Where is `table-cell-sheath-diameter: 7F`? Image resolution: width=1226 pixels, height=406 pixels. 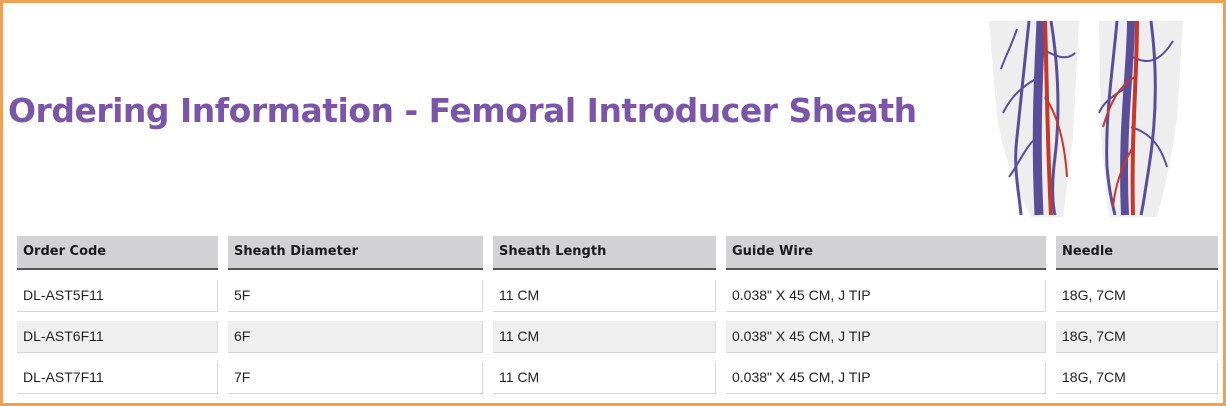 table-cell-sheath-diameter: 7F is located at coordinates (355, 378).